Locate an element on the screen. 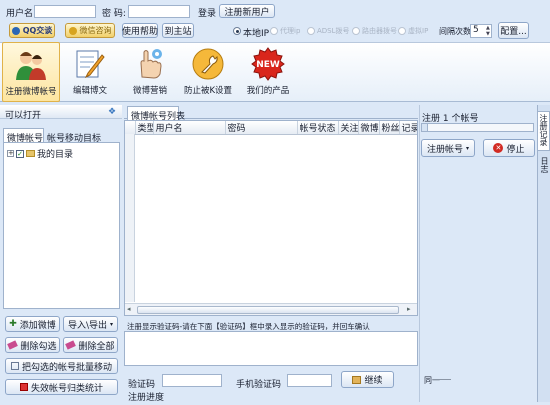 The height and width of the screenshot is (405, 550). delete-all-button: 删除全部 is located at coordinates (90, 345).